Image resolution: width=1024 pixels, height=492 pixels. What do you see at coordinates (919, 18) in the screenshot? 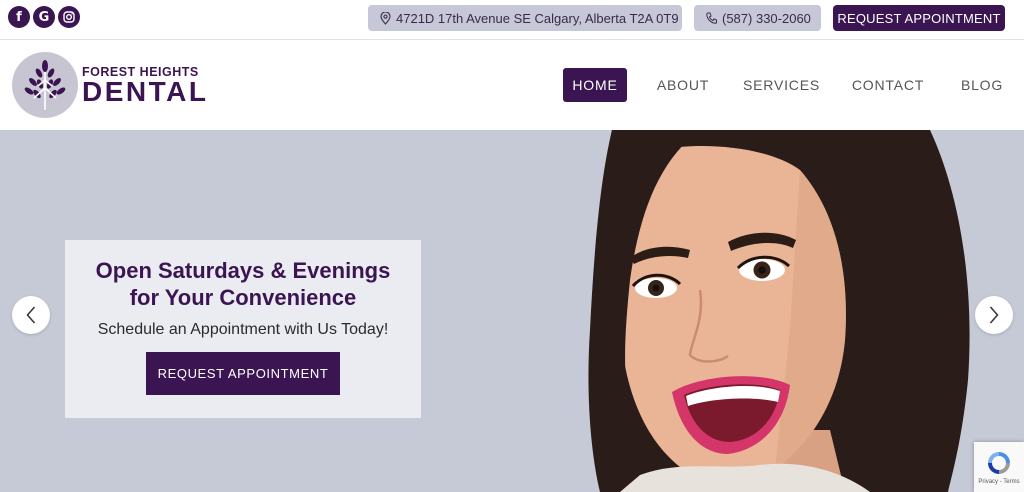
I see `request-appointment-top-button: REQUEST APPOINTMENT` at bounding box center [919, 18].